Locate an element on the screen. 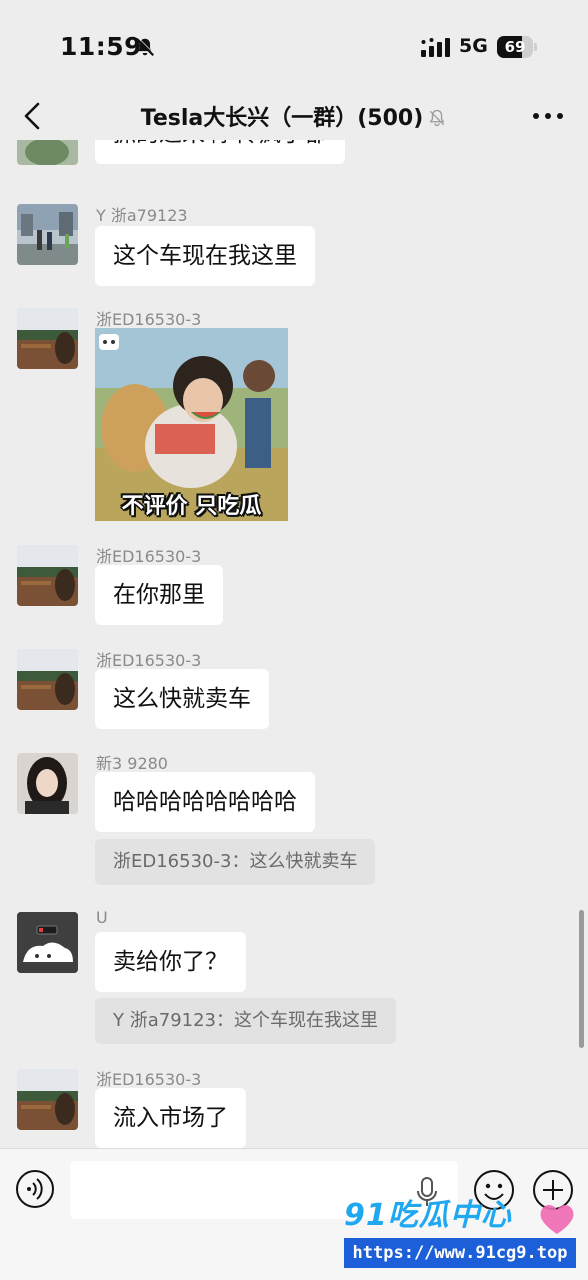 This screenshot has width=588, height=1280. sender-name: U is located at coordinates (102, 917).